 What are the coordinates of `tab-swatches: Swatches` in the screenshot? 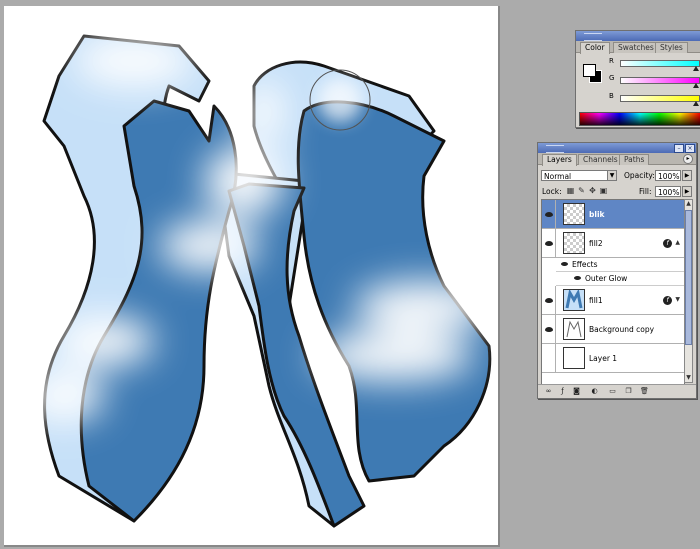 It's located at (636, 47).